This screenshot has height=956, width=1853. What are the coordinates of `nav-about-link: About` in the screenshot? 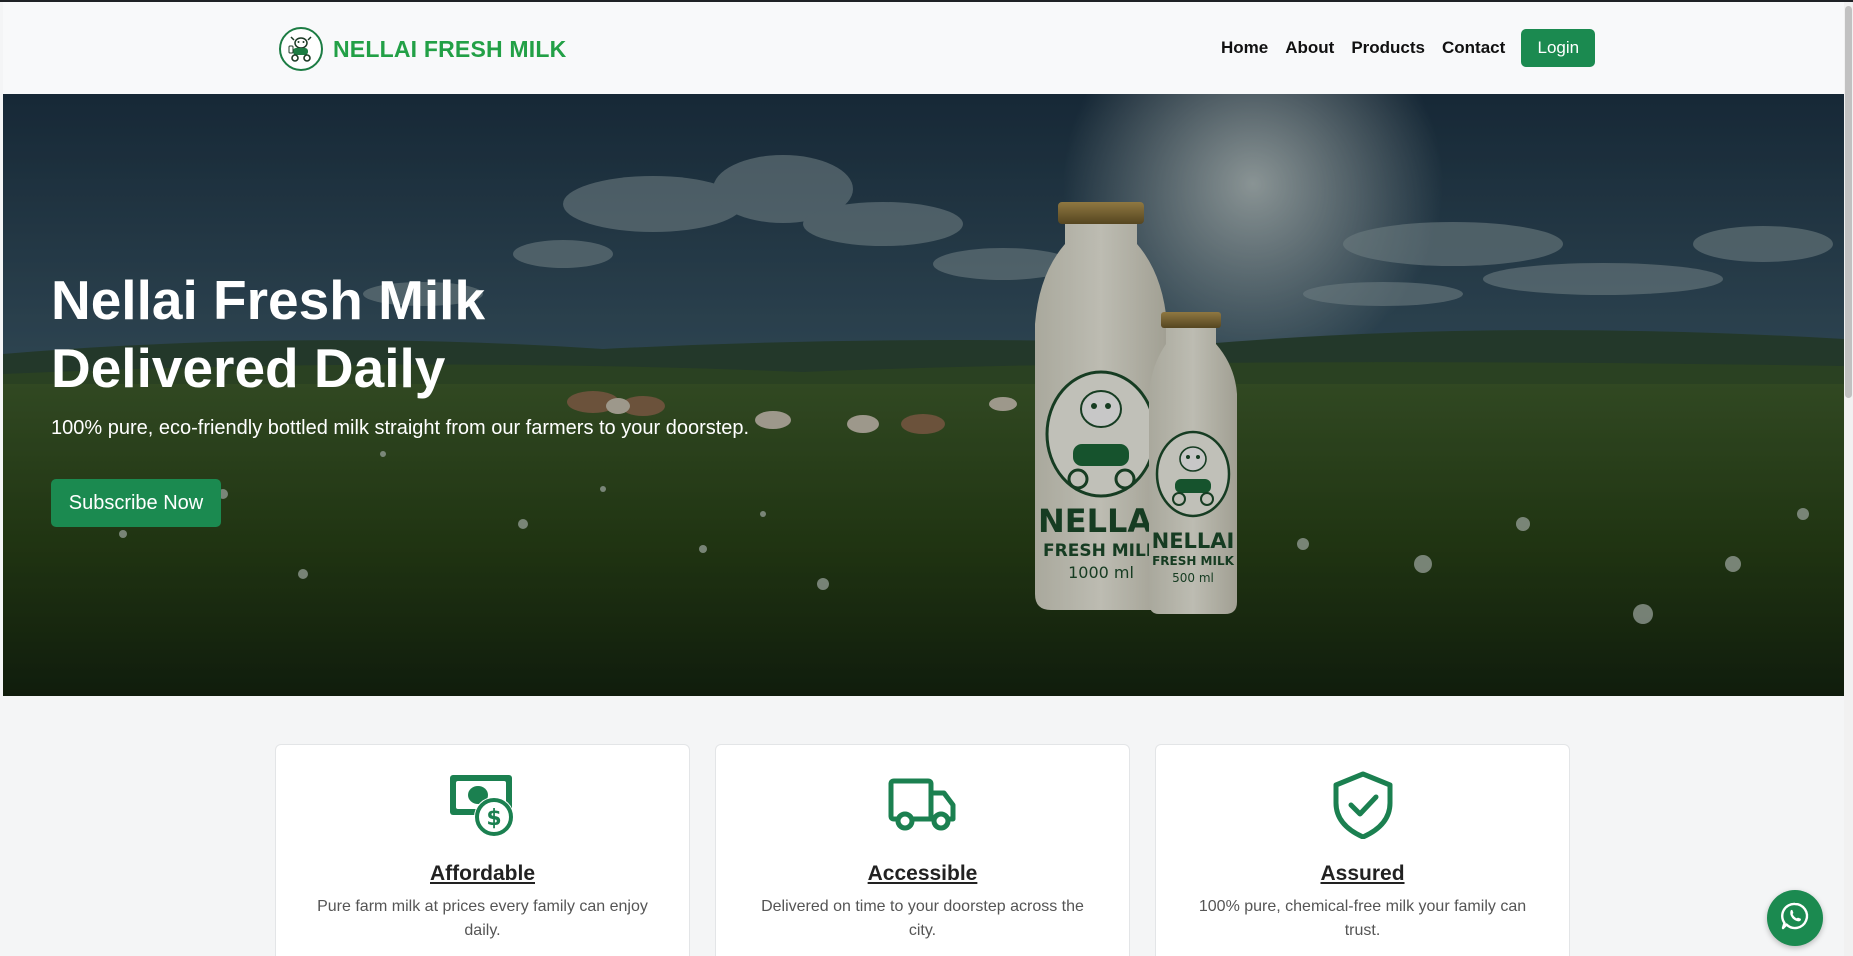 It's located at (1309, 48).